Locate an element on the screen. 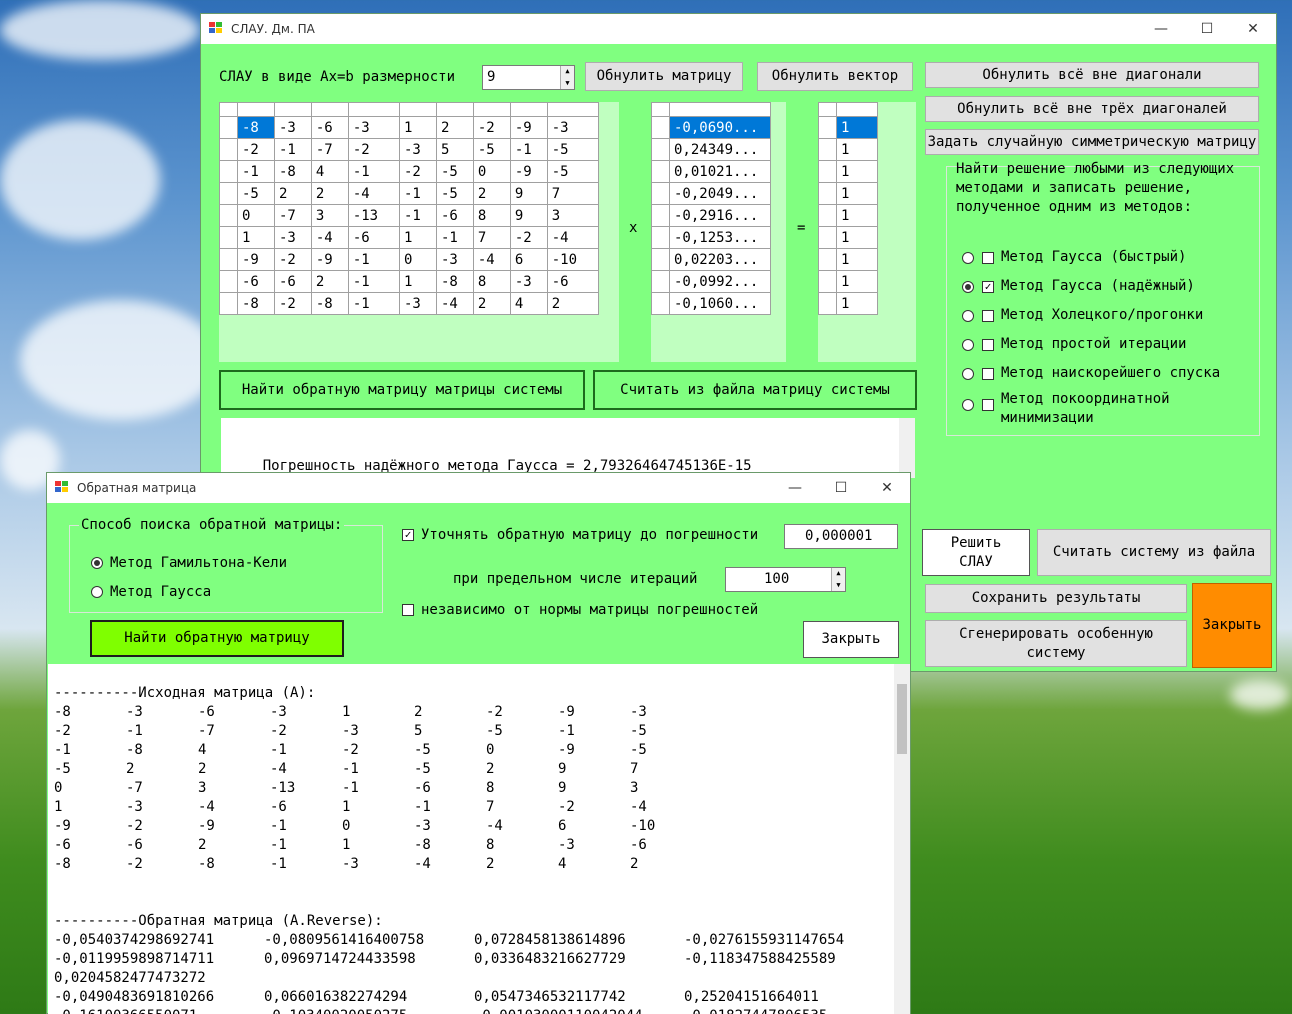 Image resolution: width=1292 pixels, height=1014 pixels. refine-label: Уточнять обратную матрицу до погрешности is located at coordinates (589, 535).